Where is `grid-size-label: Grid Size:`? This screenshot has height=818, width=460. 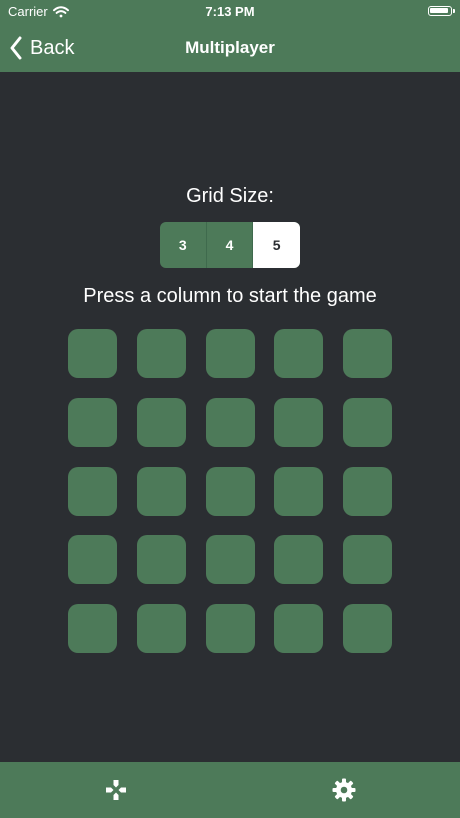
grid-size-label: Grid Size: is located at coordinates (230, 196).